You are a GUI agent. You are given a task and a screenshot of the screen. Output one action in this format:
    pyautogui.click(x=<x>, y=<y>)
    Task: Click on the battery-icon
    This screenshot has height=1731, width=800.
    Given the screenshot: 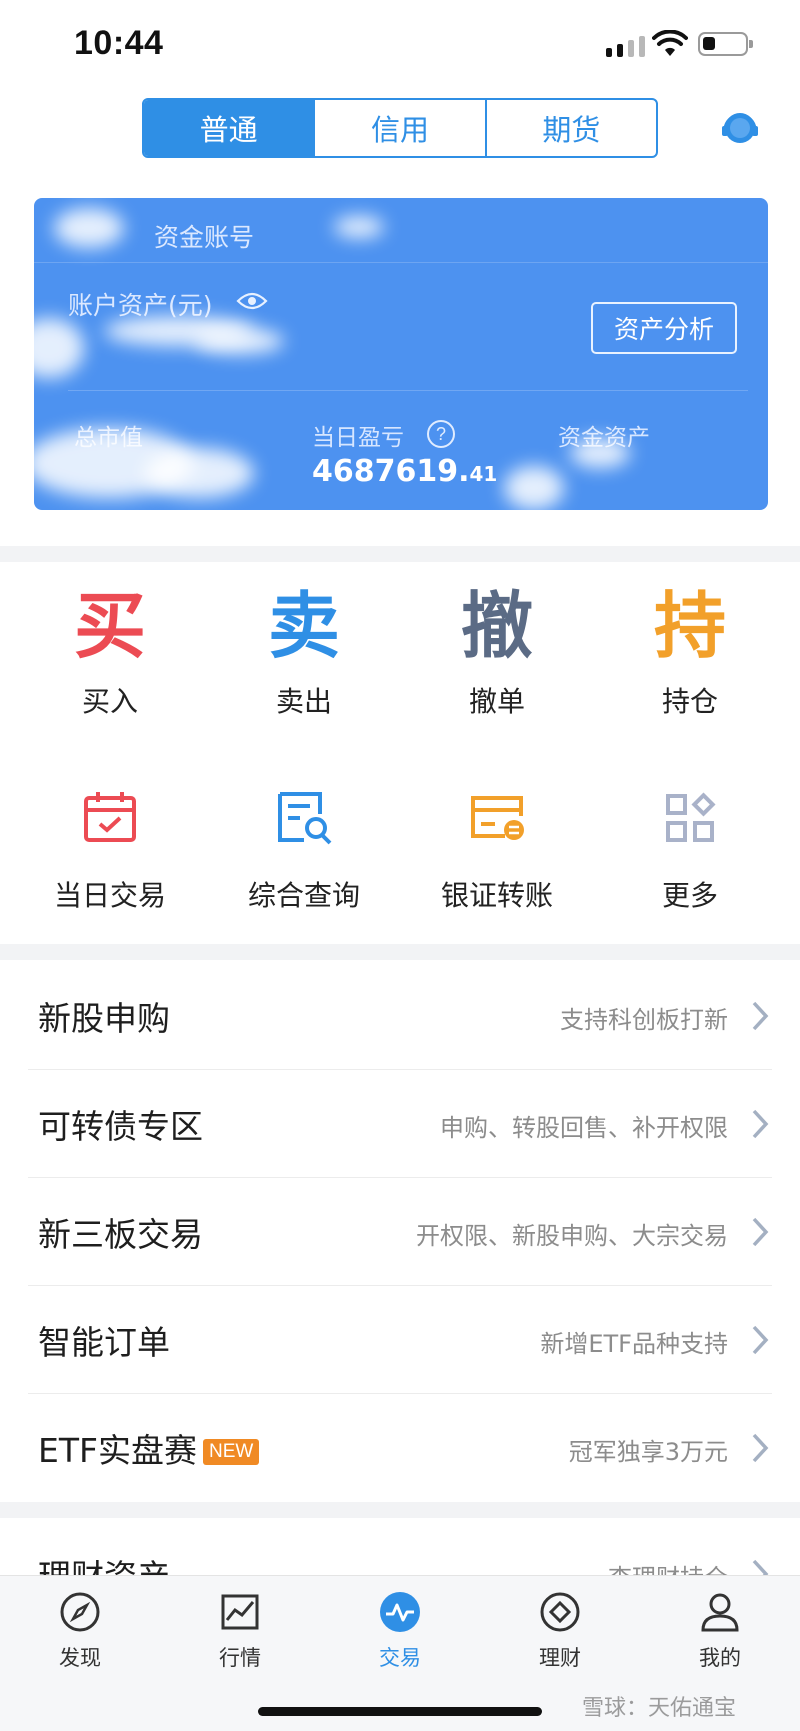 What is the action you would take?
    pyautogui.click(x=725, y=44)
    